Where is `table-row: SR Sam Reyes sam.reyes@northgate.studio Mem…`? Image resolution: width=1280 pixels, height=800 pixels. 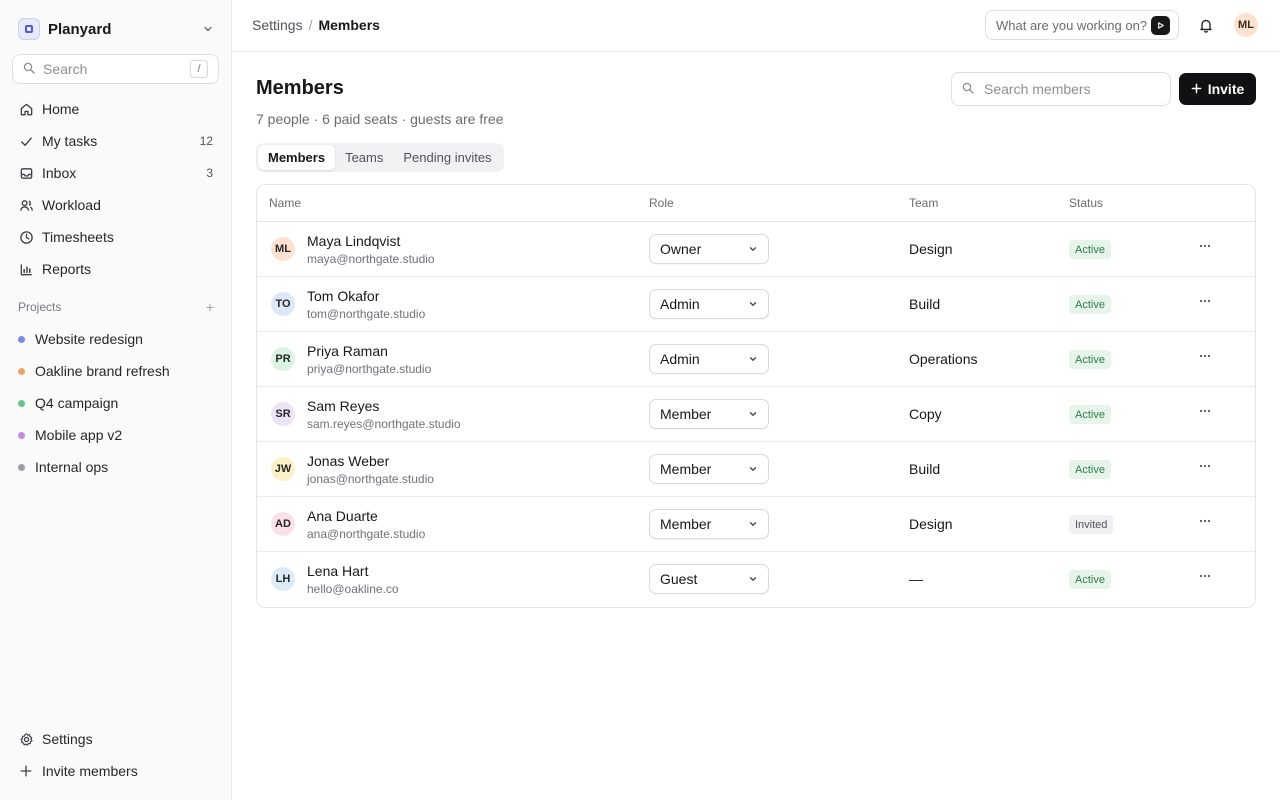
table-row: SR Sam Reyes sam.reyes@northgate.studio Mem… is located at coordinates (756, 414).